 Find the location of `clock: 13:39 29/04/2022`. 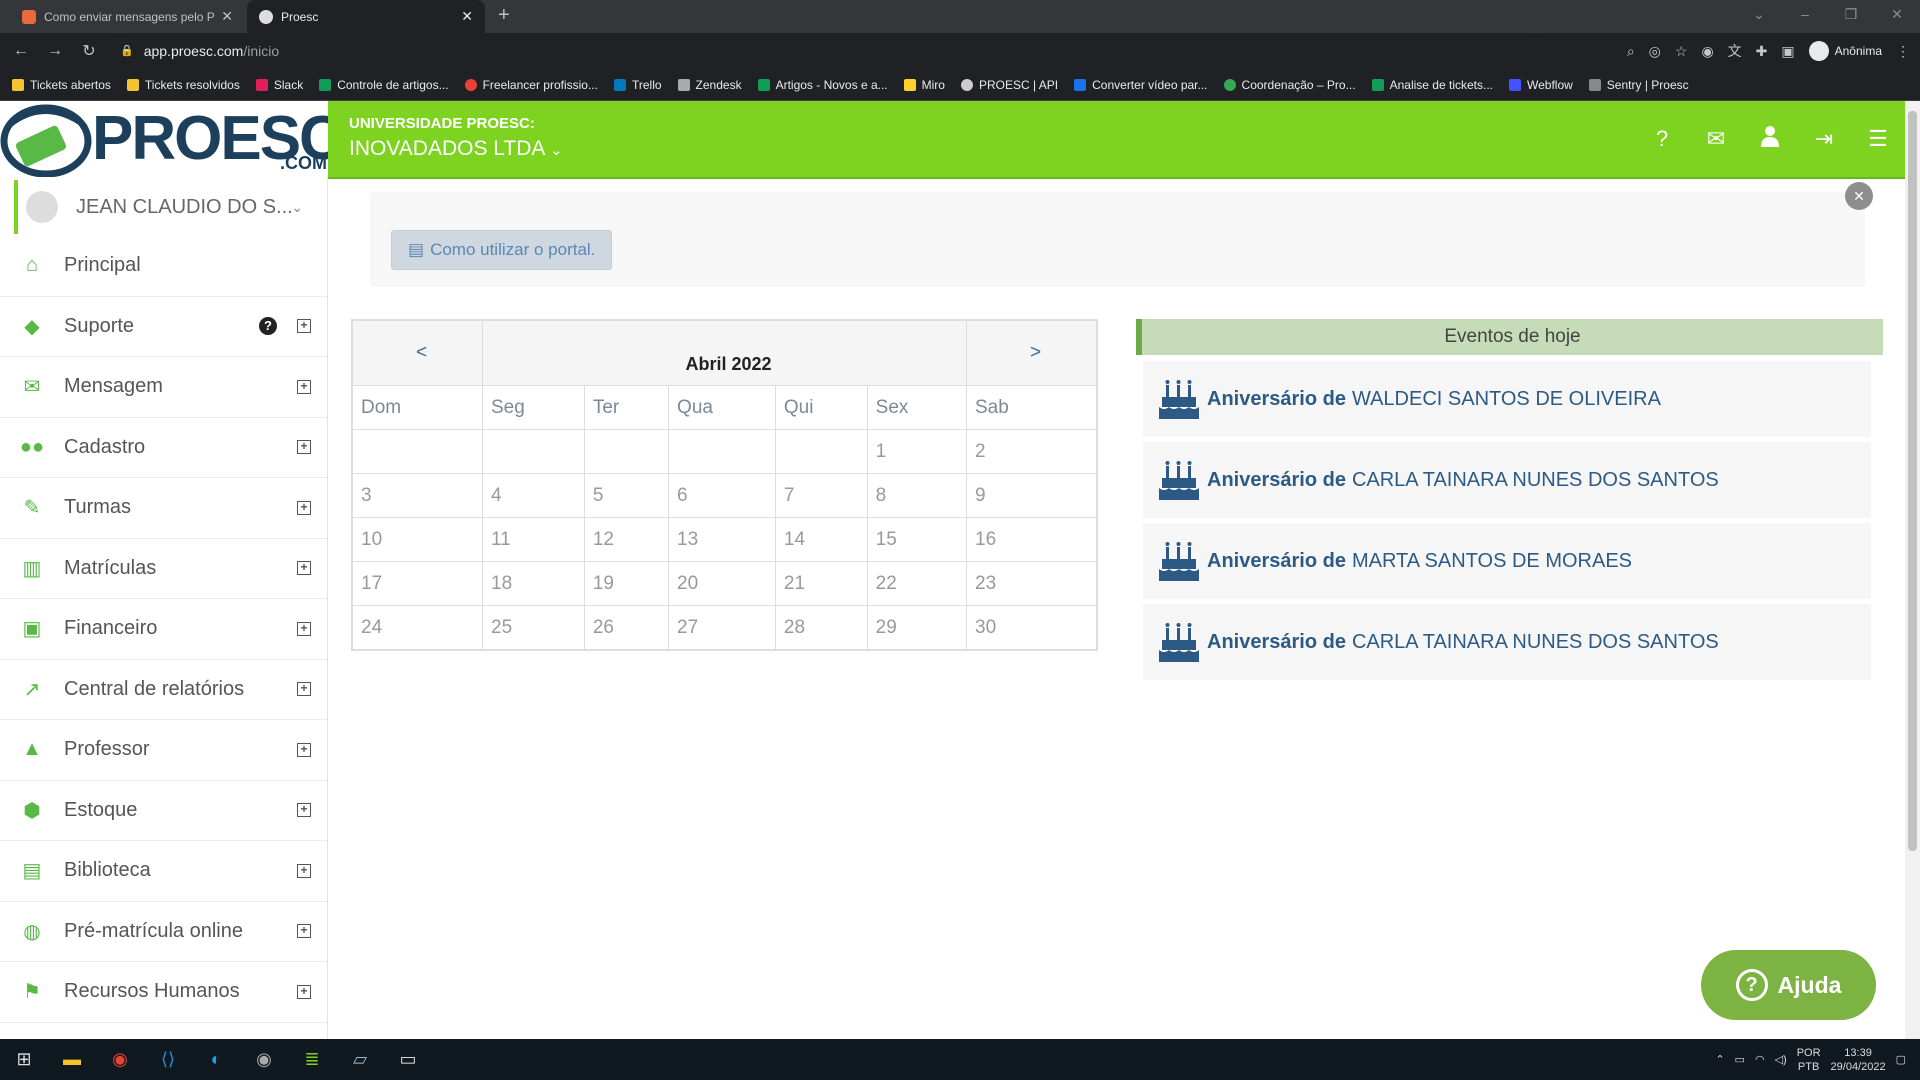

clock: 13:39 29/04/2022 is located at coordinates (1858, 1060).